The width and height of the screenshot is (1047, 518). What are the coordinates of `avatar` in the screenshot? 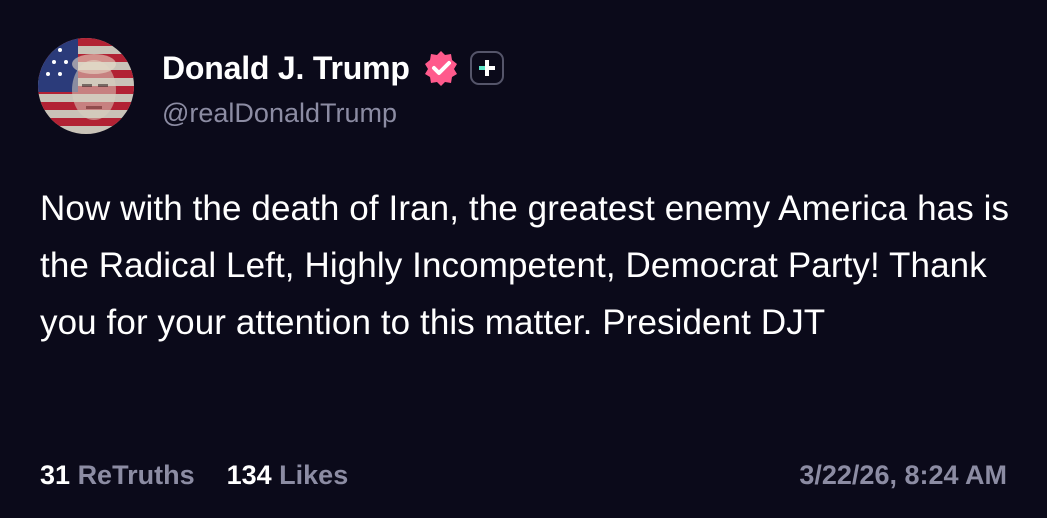 It's located at (86, 86).